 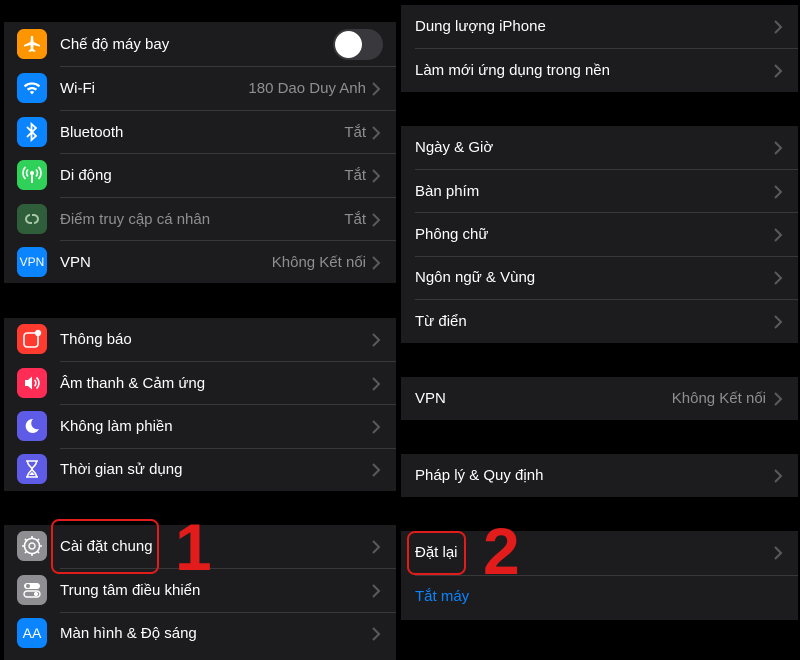 I want to click on iphone-storage-label: Dung lượng iPhone, so click(x=480, y=26).